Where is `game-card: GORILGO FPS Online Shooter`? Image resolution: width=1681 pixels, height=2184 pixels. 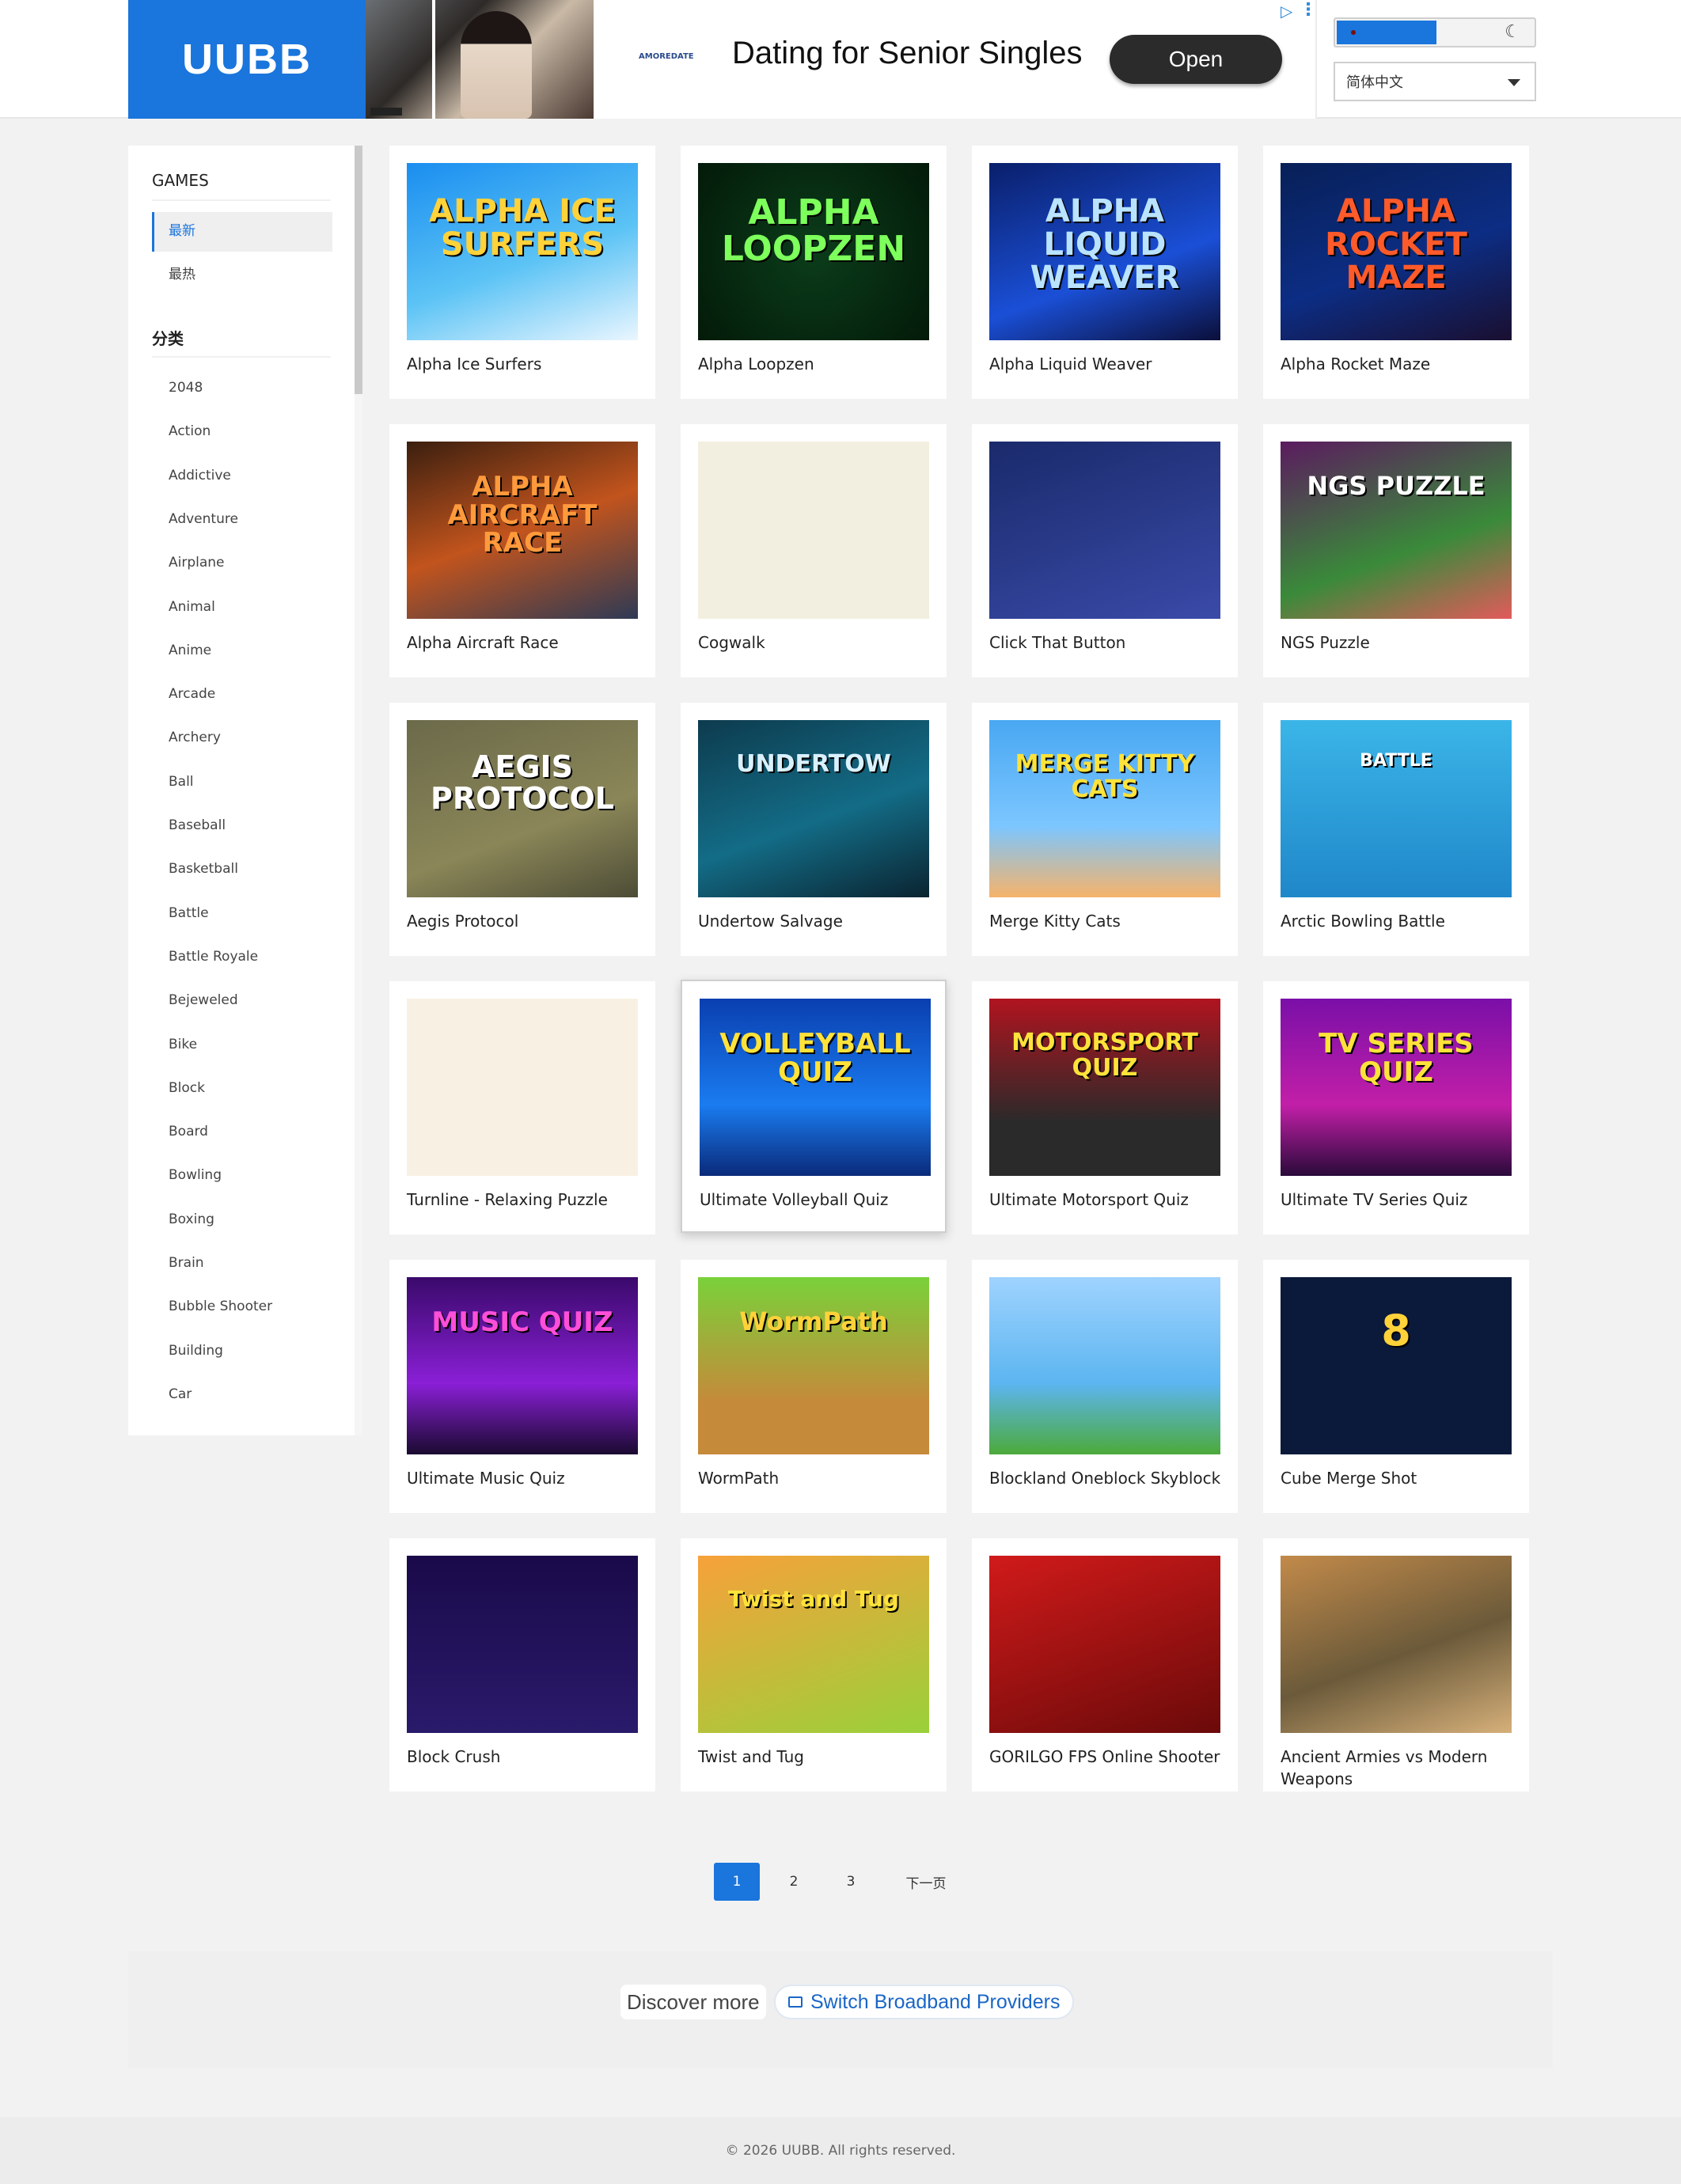 game-card: GORILGO FPS Online Shooter is located at coordinates (1105, 1665).